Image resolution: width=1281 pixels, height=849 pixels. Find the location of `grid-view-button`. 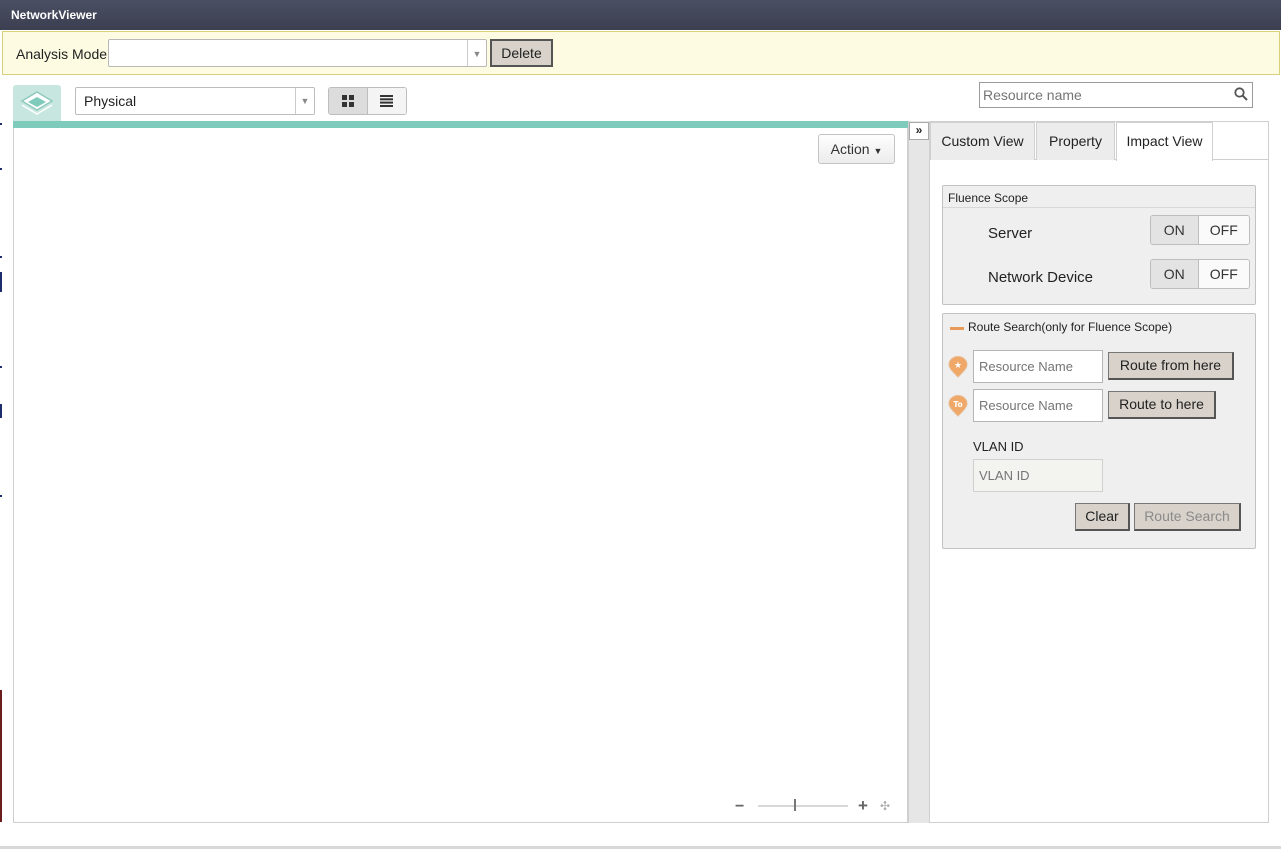

grid-view-button is located at coordinates (348, 101).